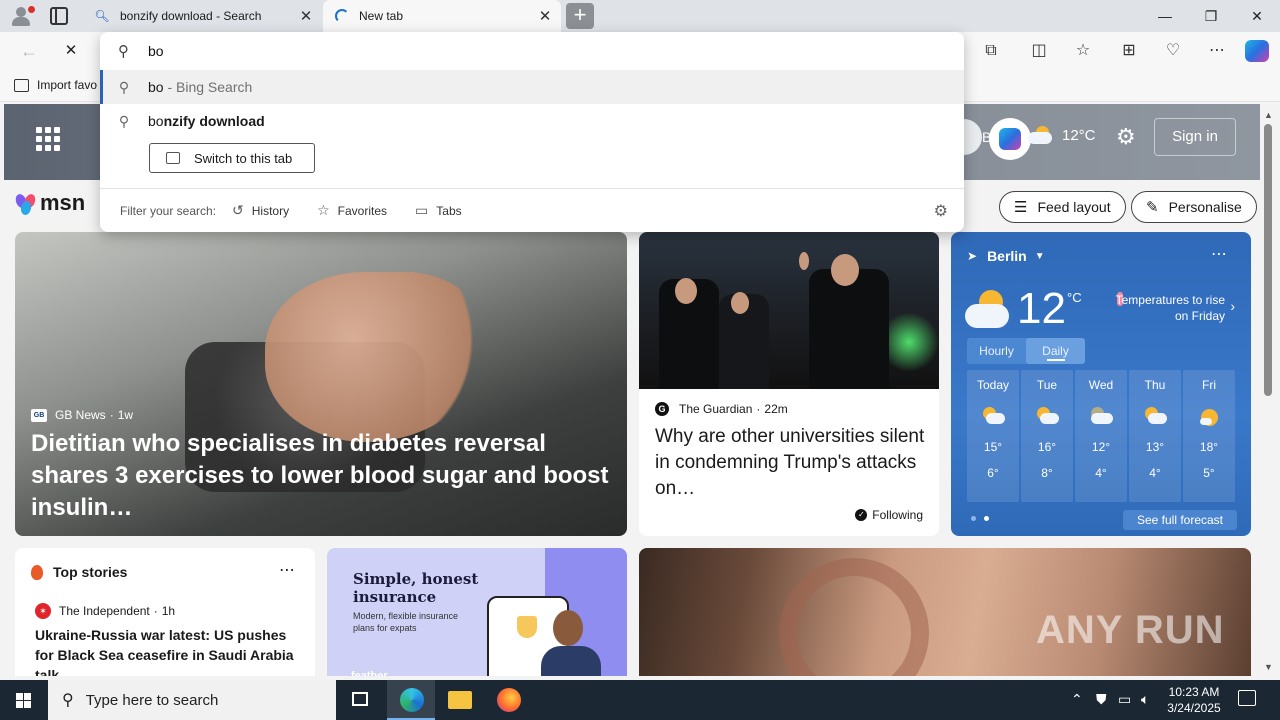 The width and height of the screenshot is (1280, 720). I want to click on tab-bonzify-search: 🔍︎ bonzify download - Search ✕, so click(203, 16).